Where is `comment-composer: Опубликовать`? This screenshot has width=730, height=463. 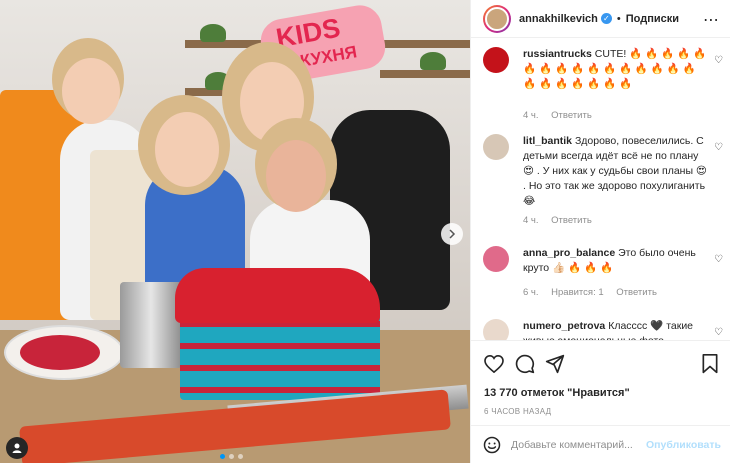 comment-composer: Опубликовать is located at coordinates (600, 444).